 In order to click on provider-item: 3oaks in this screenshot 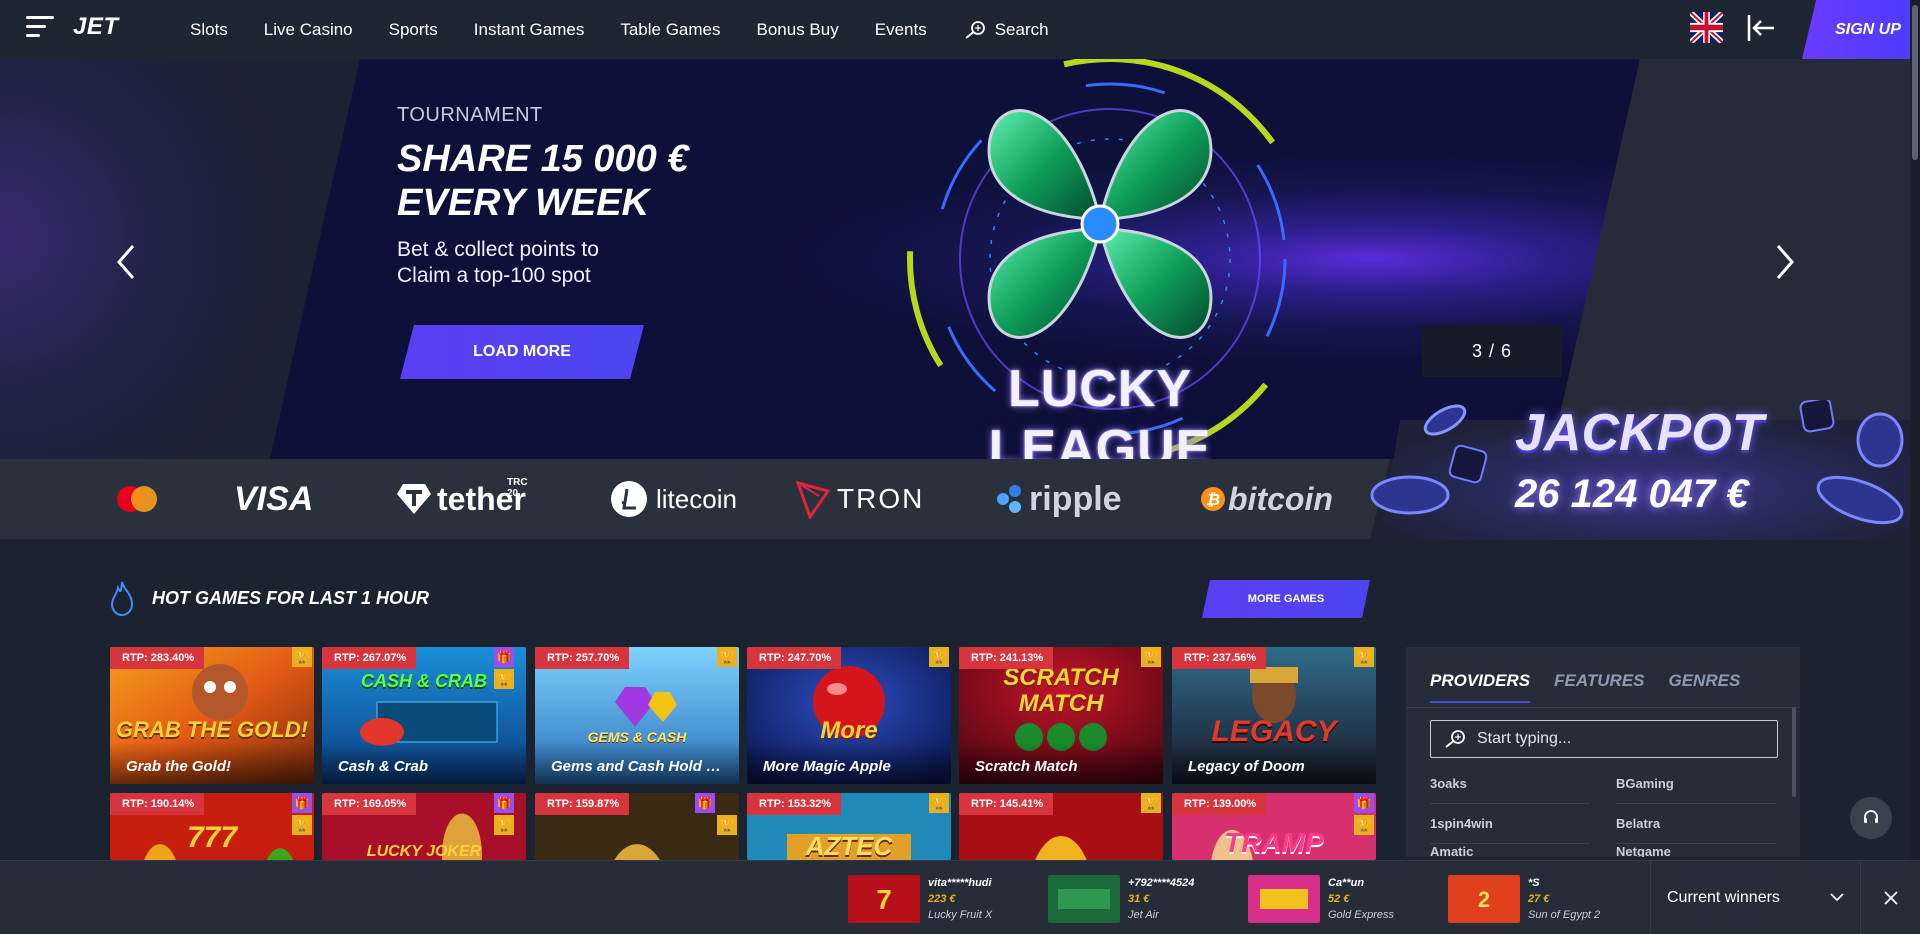, I will do `click(1510, 784)`.